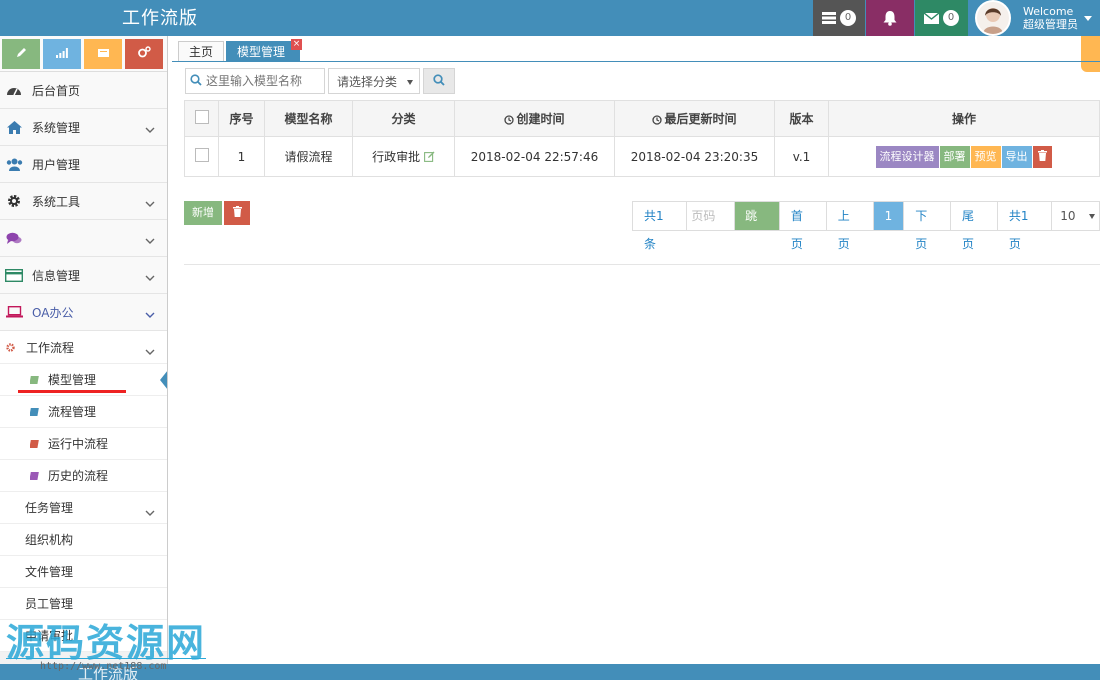  I want to click on shortcut-book-button, so click(103, 53).